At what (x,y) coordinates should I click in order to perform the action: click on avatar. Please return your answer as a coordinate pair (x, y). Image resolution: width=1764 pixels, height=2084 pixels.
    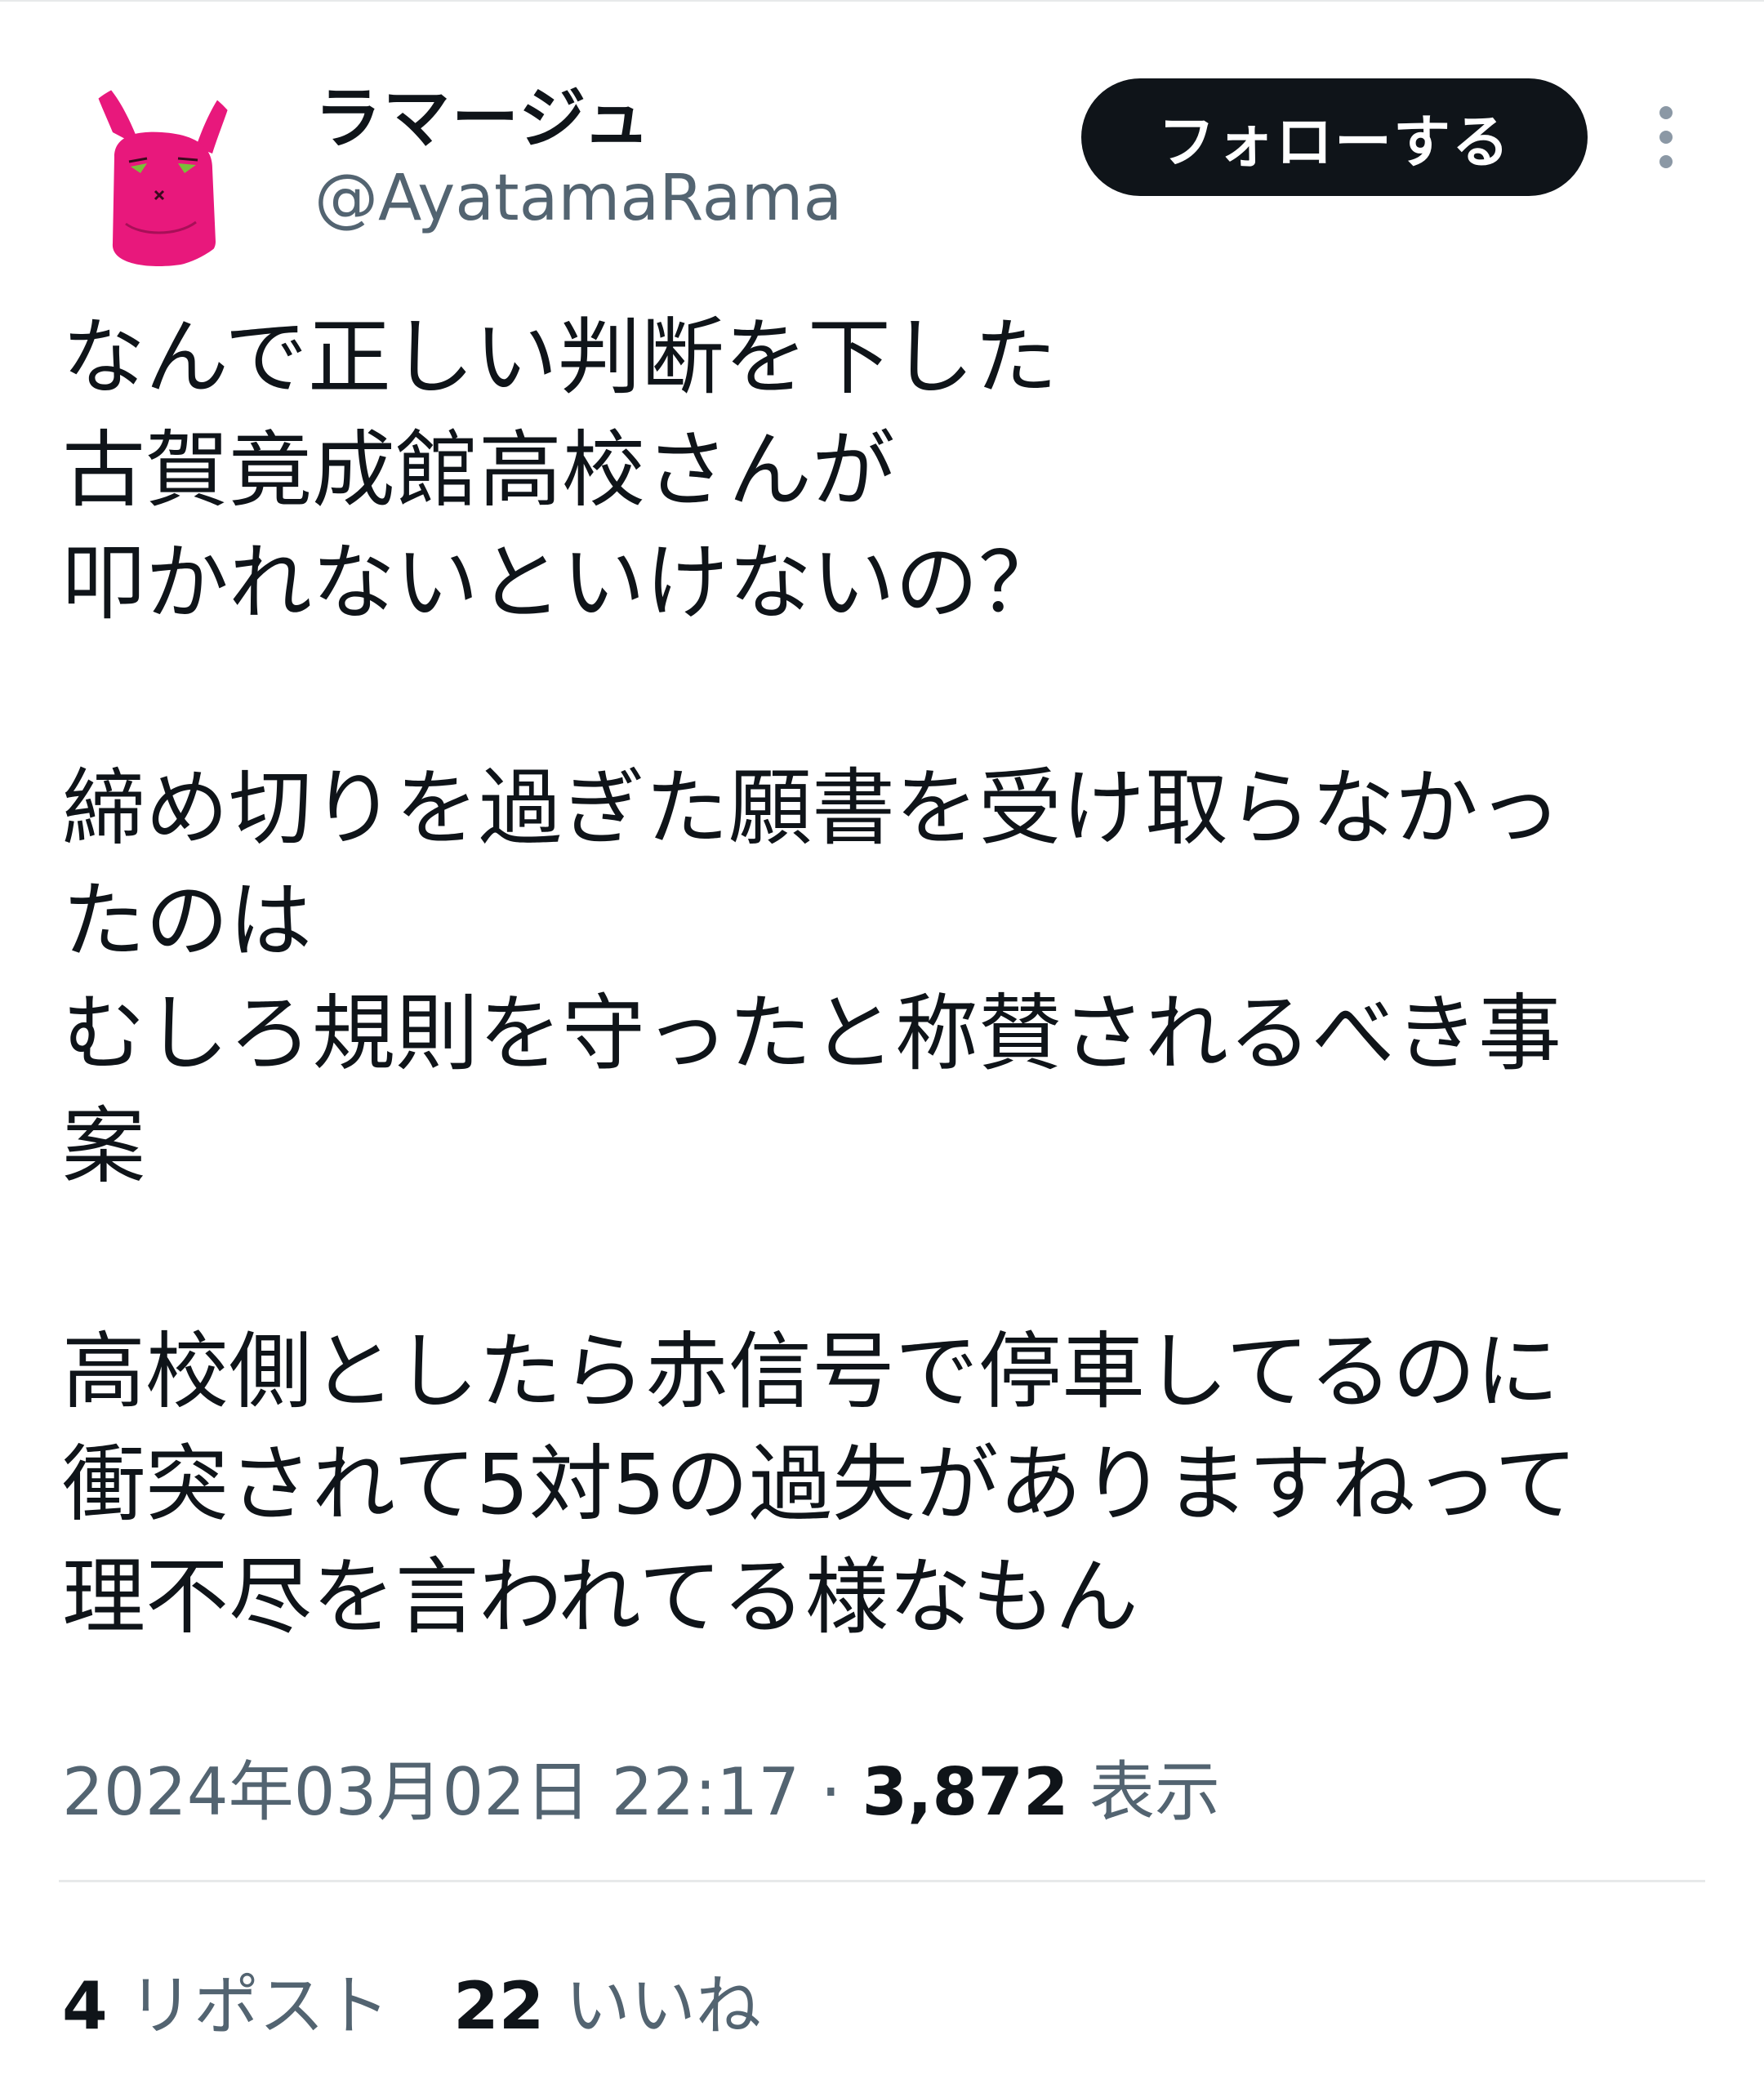
    Looking at the image, I should click on (157, 173).